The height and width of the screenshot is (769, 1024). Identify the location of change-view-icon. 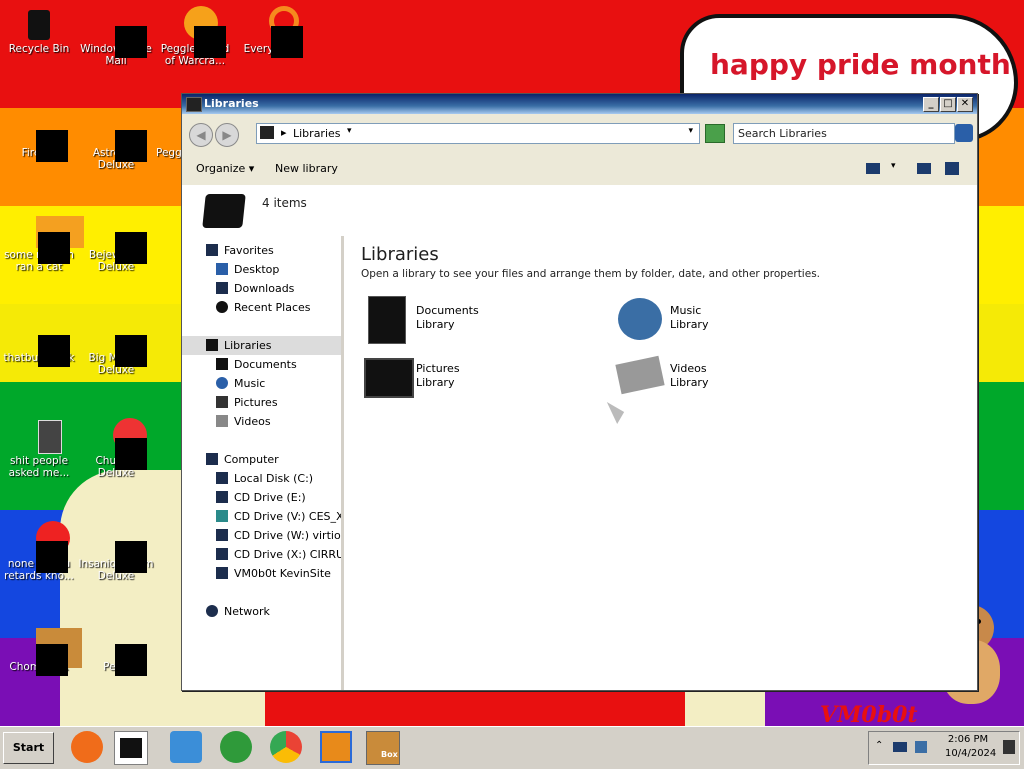
(873, 168).